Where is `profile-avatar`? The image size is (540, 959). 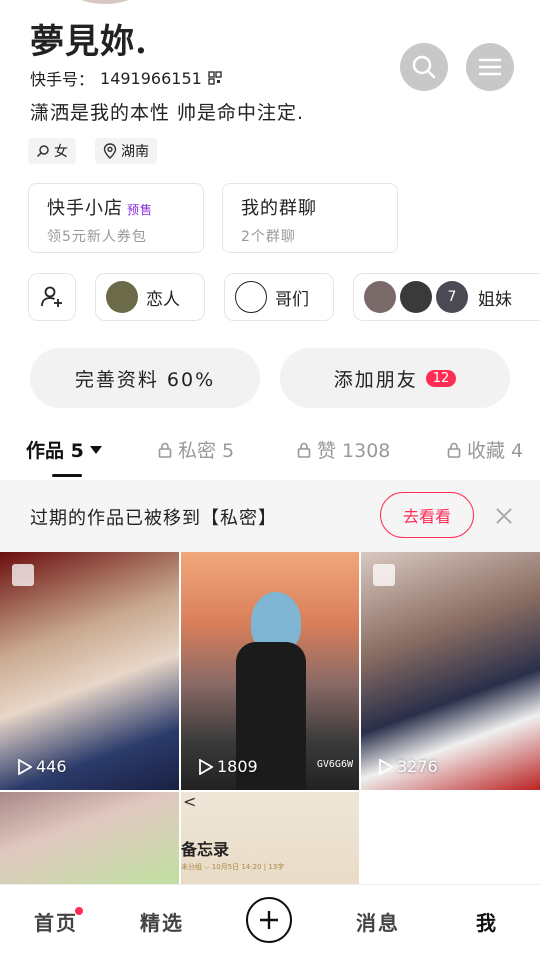
profile-avatar is located at coordinates (105, 2).